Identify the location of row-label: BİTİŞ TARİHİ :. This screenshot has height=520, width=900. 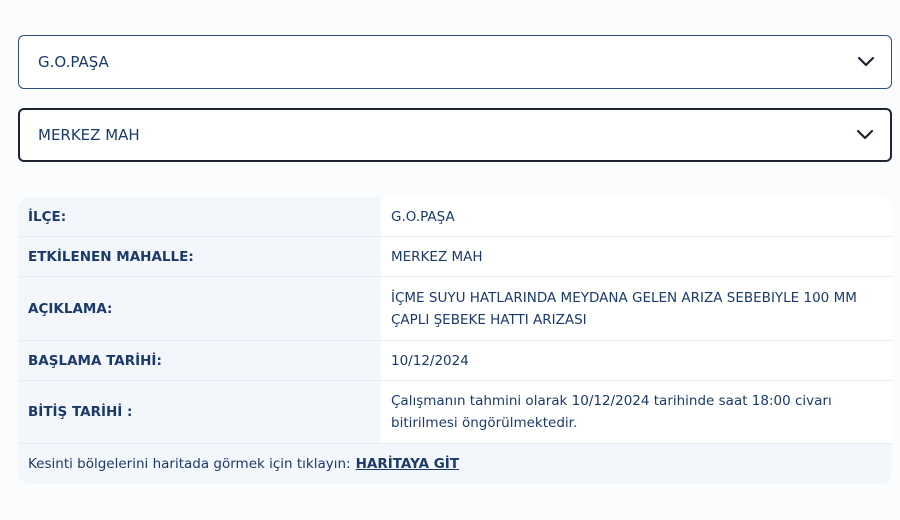
(199, 412).